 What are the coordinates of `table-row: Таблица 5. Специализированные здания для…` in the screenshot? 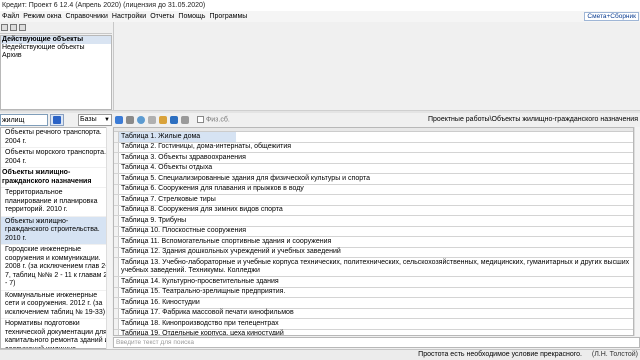 It's located at (373, 179).